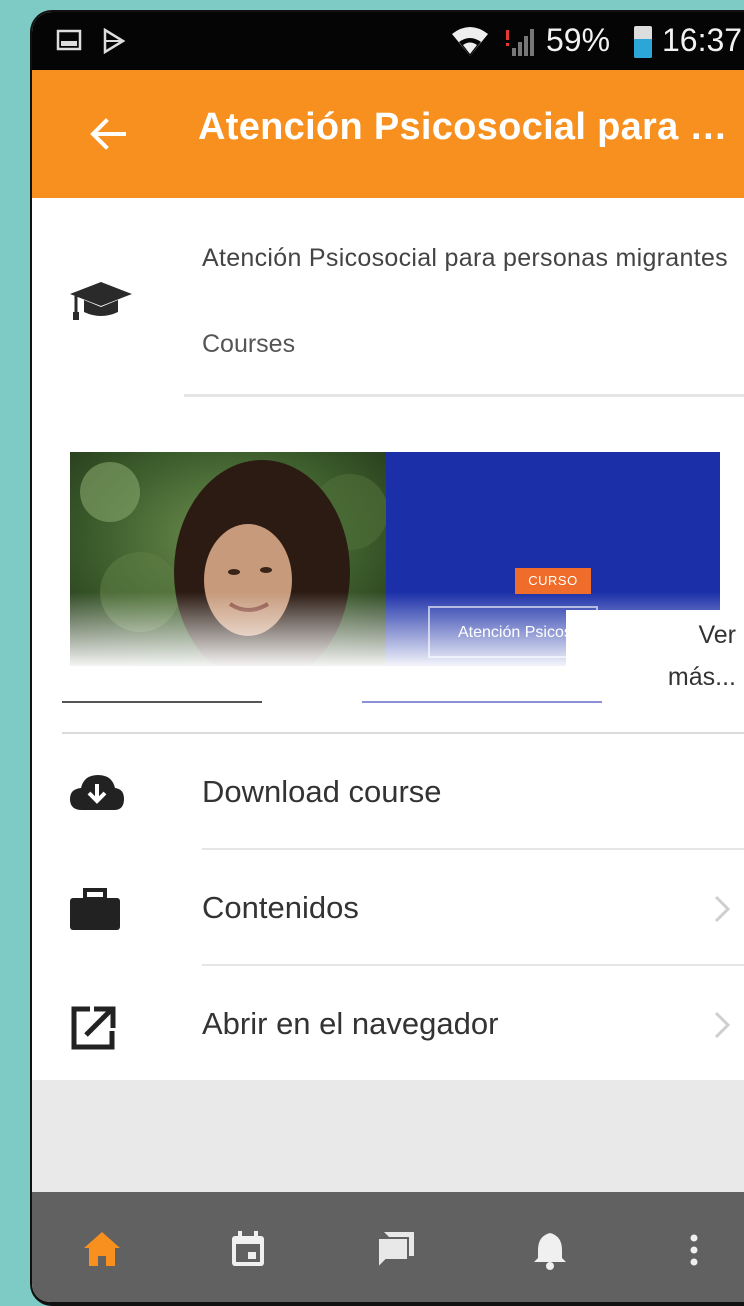 The height and width of the screenshot is (1306, 744). Describe the element at coordinates (101, 301) in the screenshot. I see `graduation-cap-icon` at that location.